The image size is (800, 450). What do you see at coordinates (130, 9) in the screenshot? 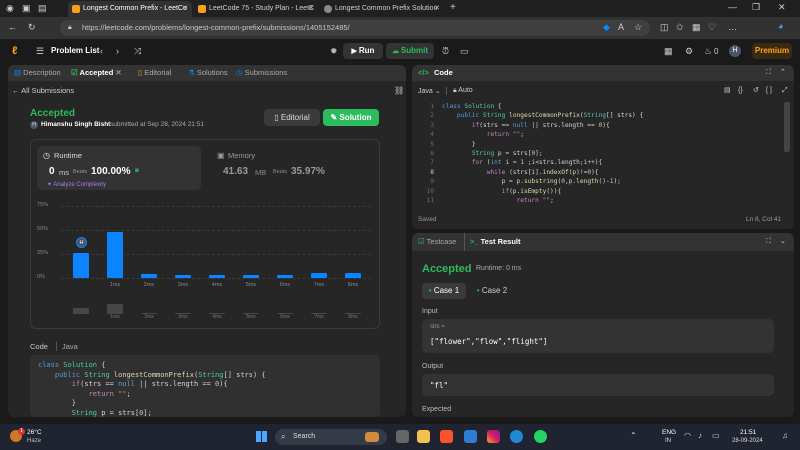
I see `tab-longest-common-prefix: Longest Common Prefix - LeetCo ✕` at bounding box center [130, 9].